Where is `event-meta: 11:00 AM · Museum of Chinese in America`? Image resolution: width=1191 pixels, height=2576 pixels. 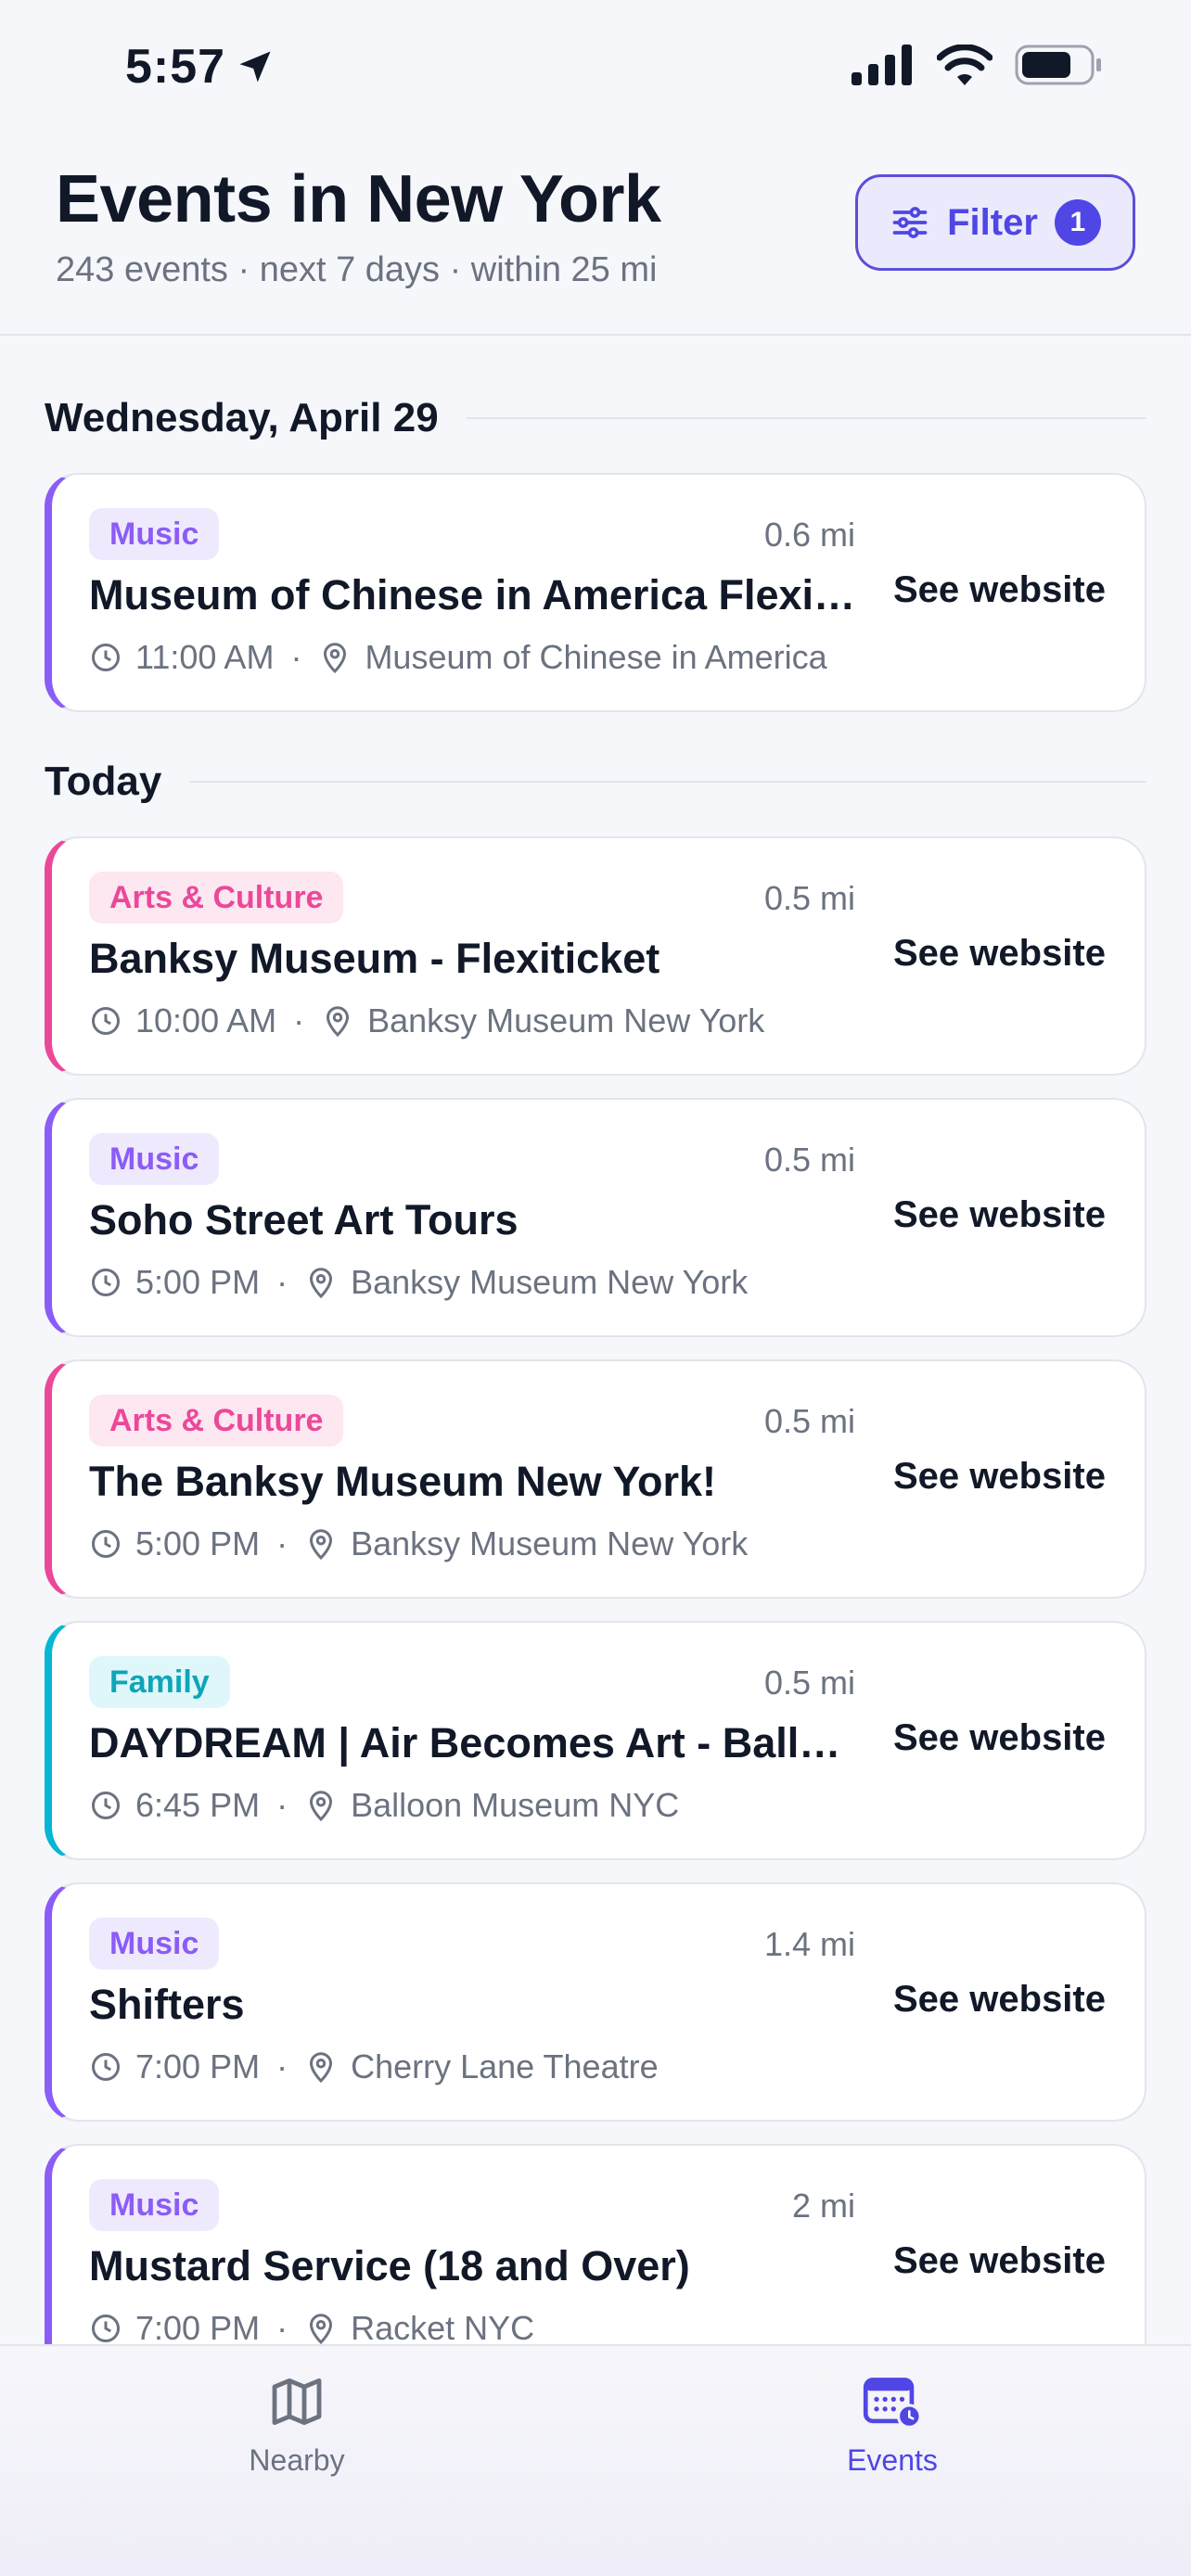
event-meta: 11:00 AM · Museum of Chinese in America is located at coordinates (458, 657).